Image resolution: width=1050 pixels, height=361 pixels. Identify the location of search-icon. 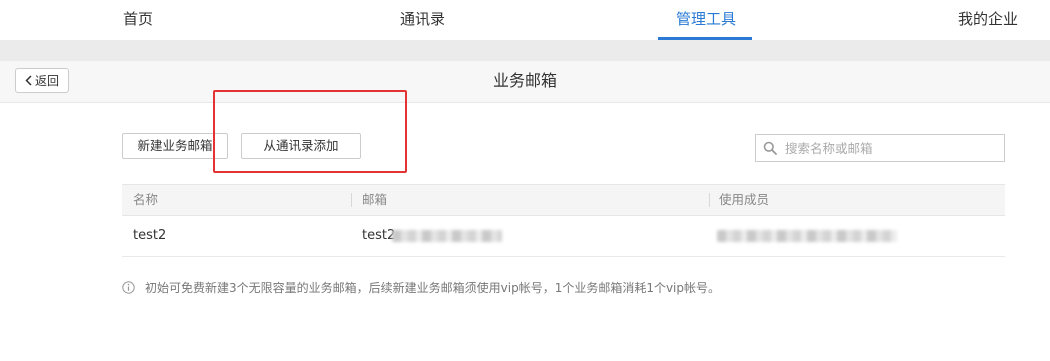
(770, 148).